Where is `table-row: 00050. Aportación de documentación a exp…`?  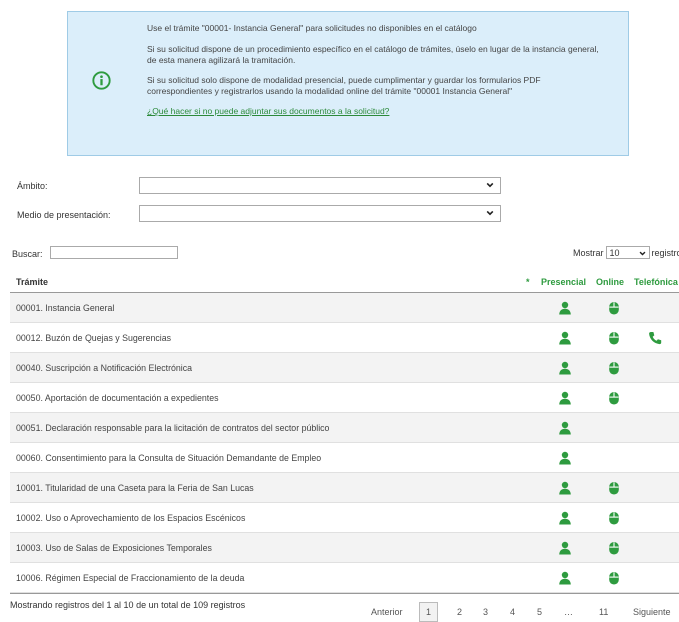 table-row: 00050. Aportación de documentación a exp… is located at coordinates (344, 398).